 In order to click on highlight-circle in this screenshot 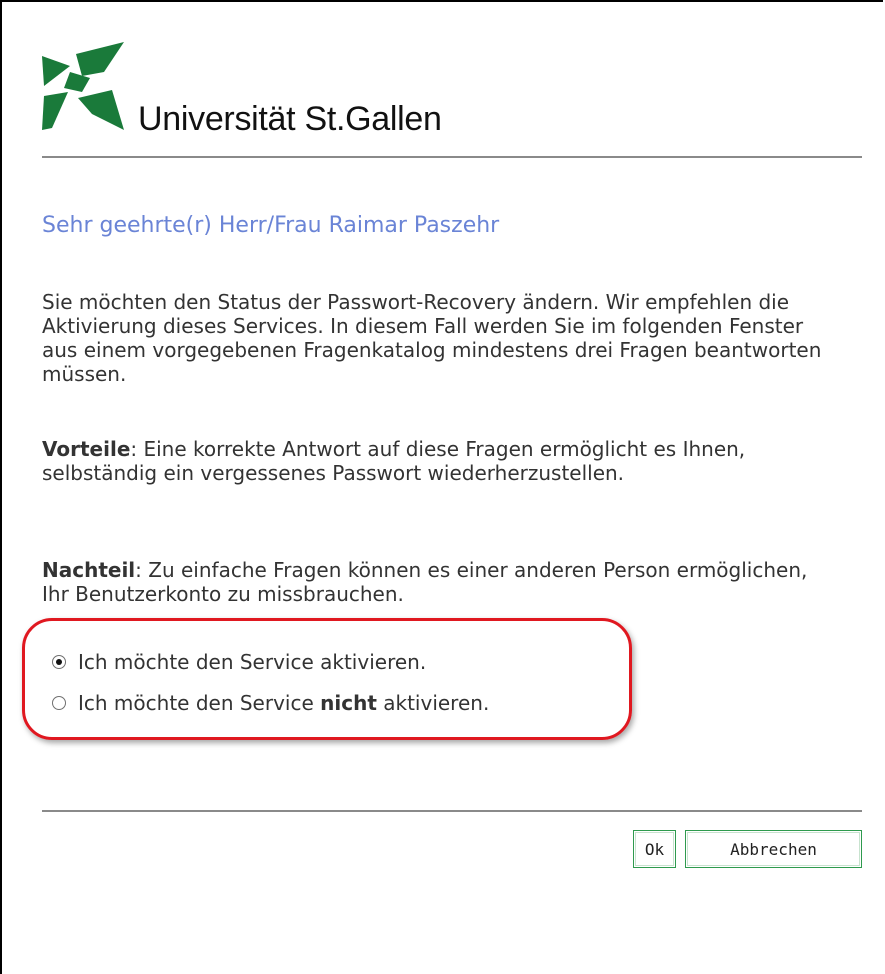, I will do `click(327, 679)`.